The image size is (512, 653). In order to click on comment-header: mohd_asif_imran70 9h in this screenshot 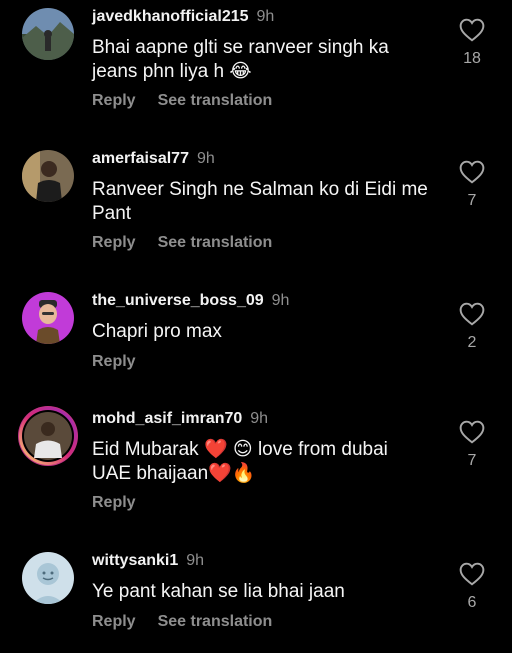, I will do `click(180, 419)`.